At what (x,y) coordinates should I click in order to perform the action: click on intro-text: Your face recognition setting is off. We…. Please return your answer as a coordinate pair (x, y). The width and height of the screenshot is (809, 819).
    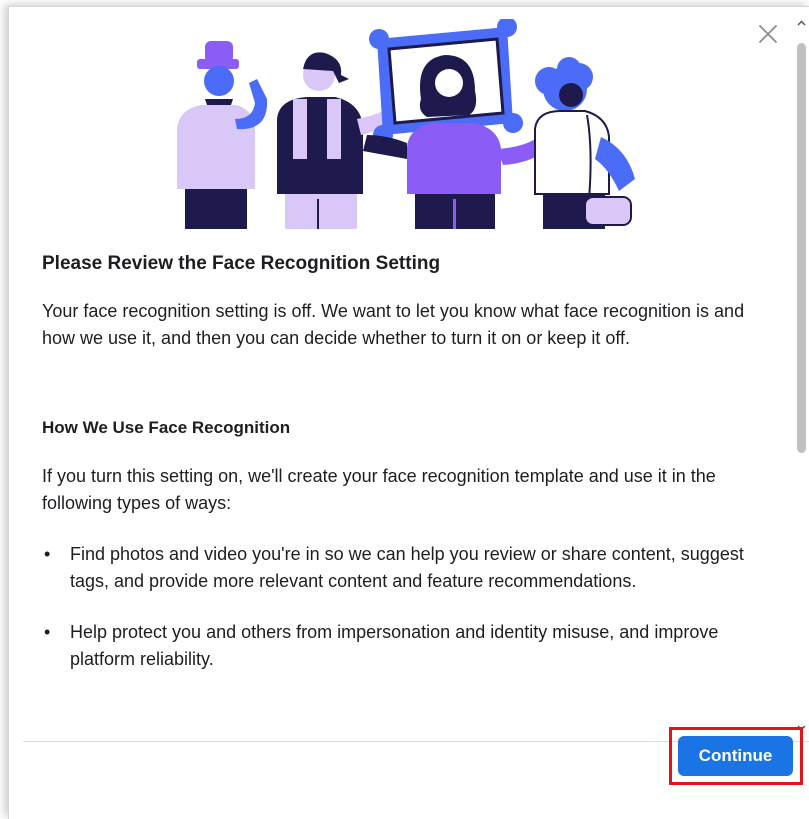
    Looking at the image, I should click on (393, 324).